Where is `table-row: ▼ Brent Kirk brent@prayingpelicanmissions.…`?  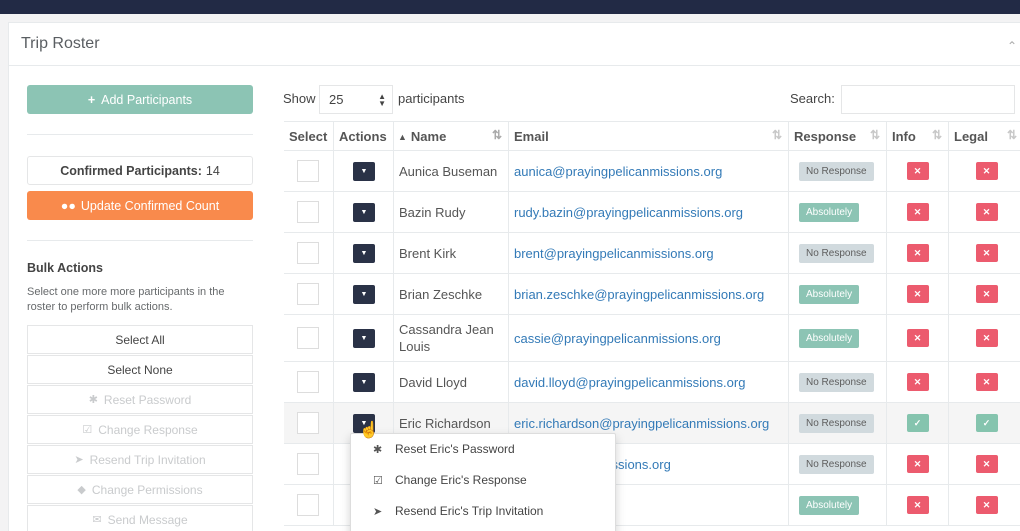
table-row: ▼ Brent Kirk brent@prayingpelicanmissions.… is located at coordinates (652, 253).